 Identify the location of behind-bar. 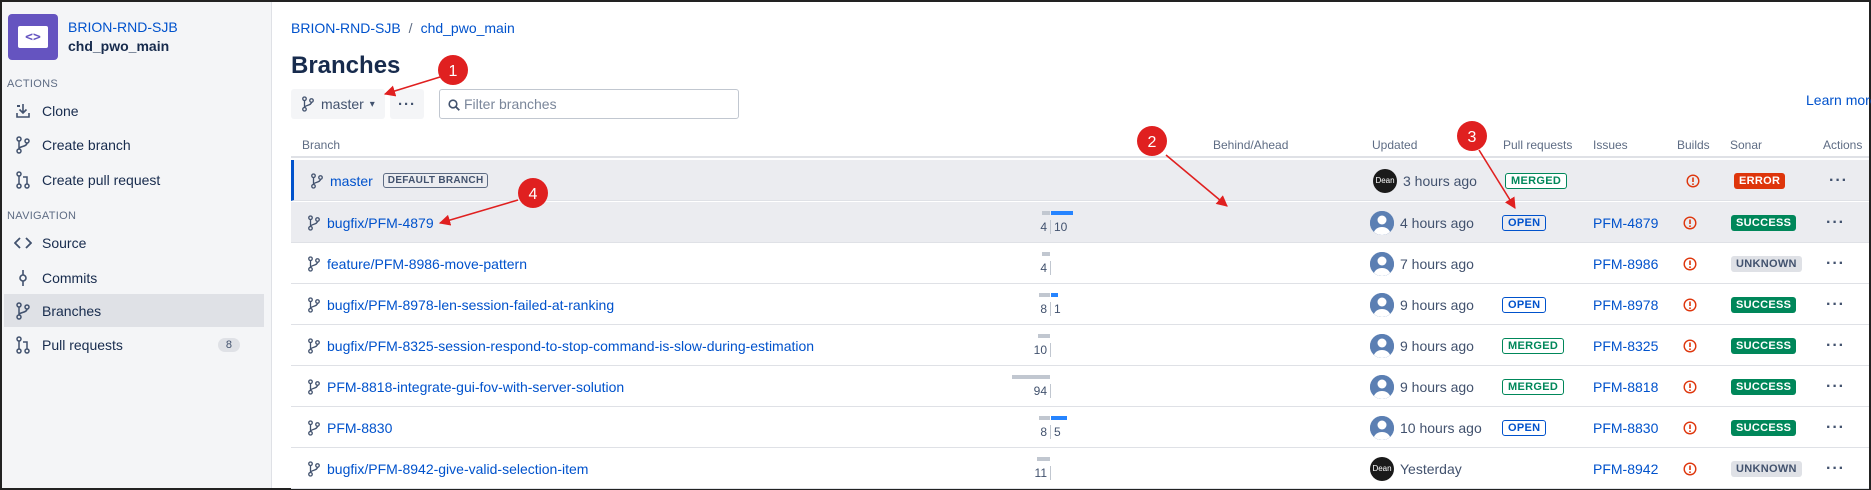
(1043, 459).